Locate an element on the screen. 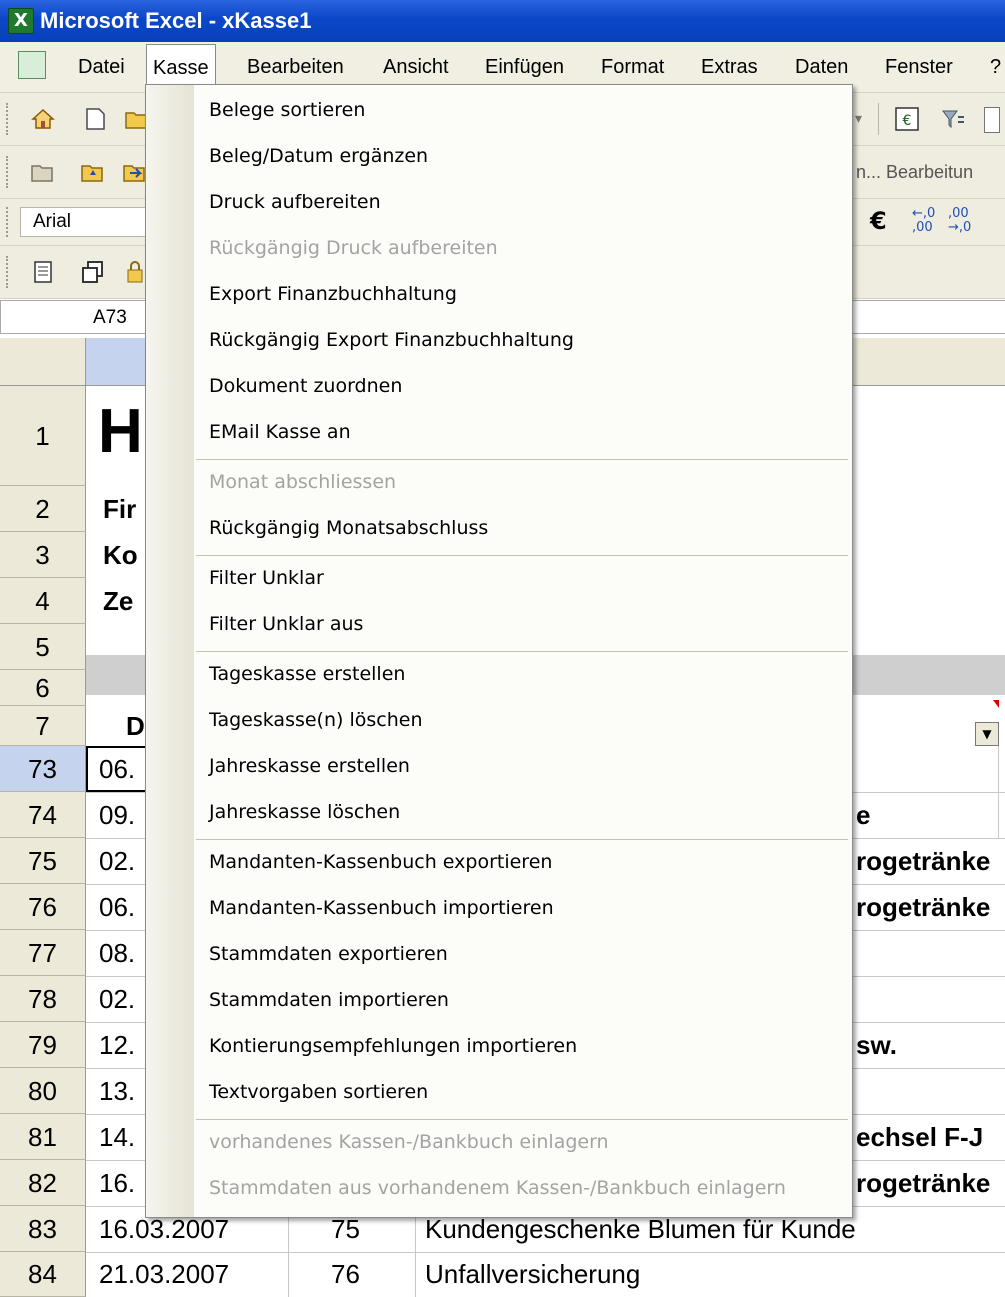 The width and height of the screenshot is (1005, 1297). cell-a80: 13. is located at coordinates (122, 1091).